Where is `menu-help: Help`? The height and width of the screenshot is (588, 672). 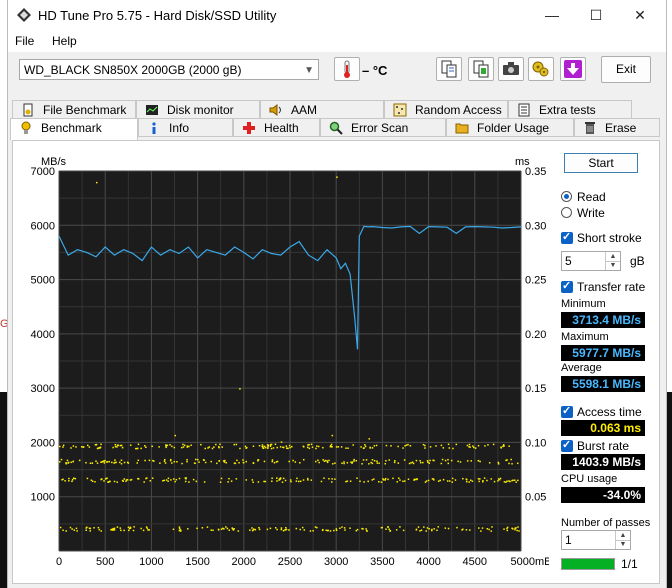 menu-help: Help is located at coordinates (64, 41).